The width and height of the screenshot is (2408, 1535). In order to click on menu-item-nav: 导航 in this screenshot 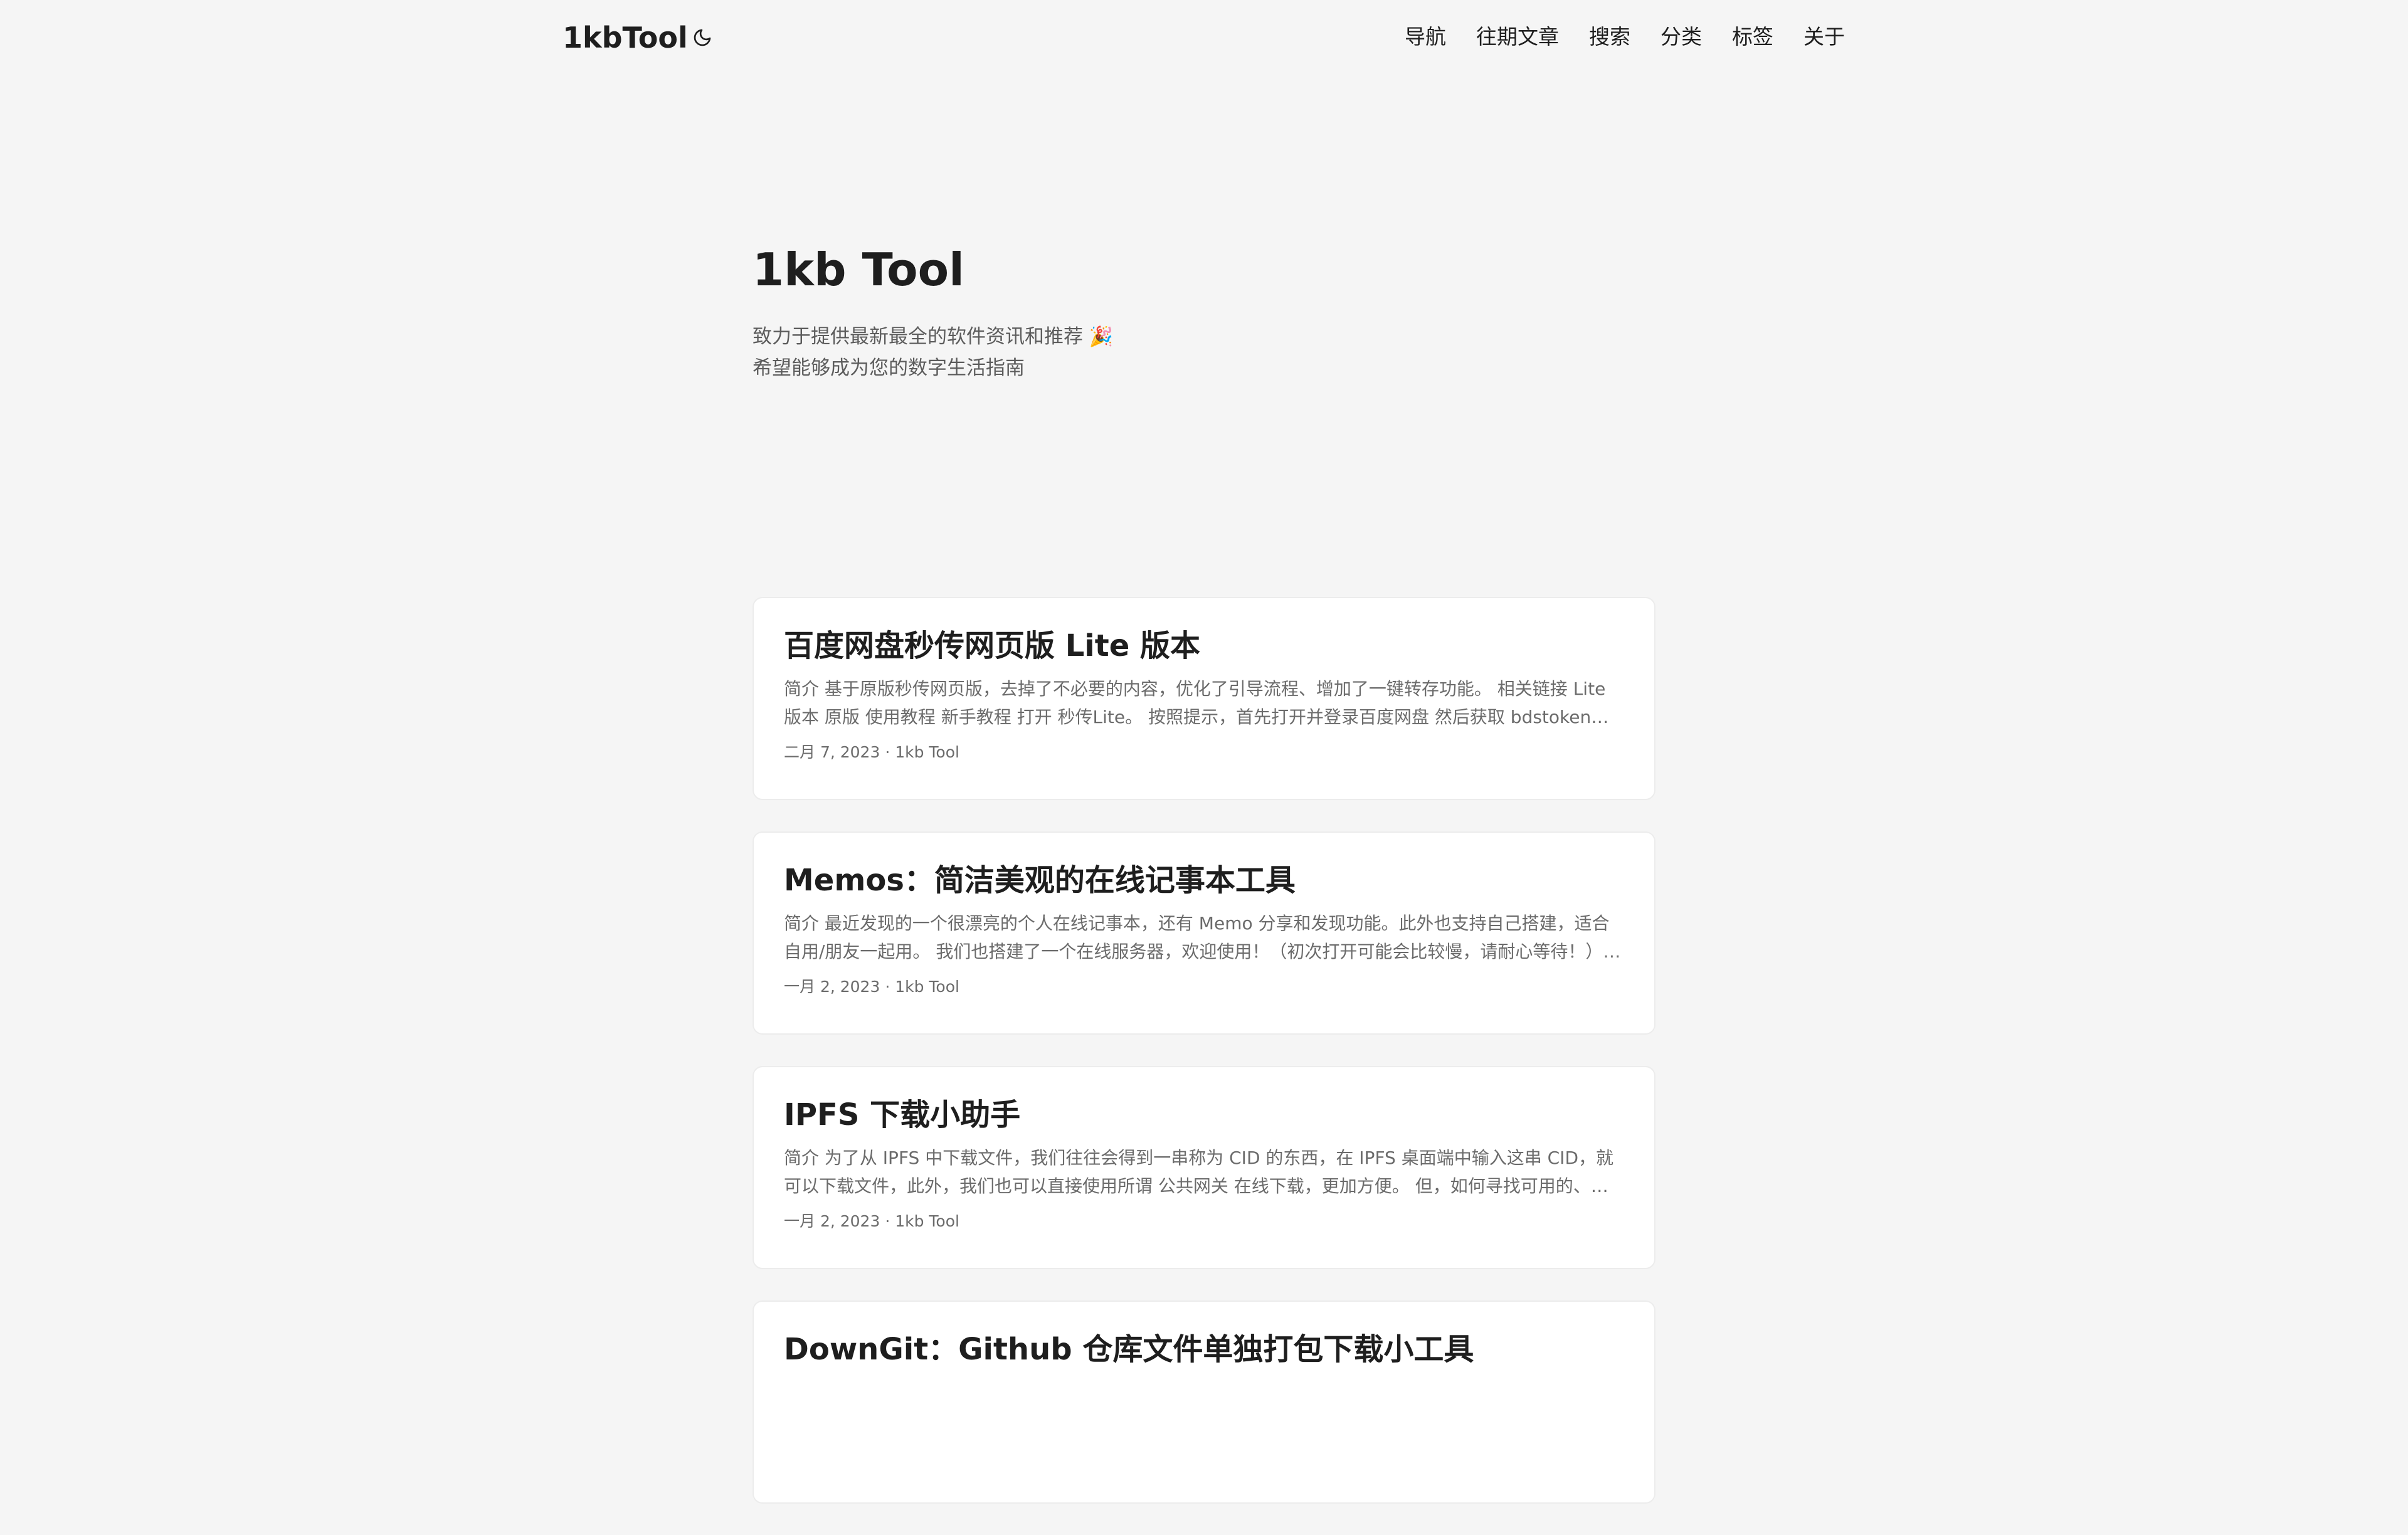, I will do `click(1425, 37)`.